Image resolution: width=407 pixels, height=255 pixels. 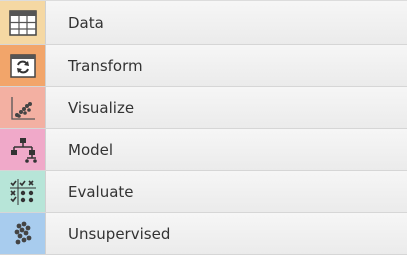 What do you see at coordinates (119, 233) in the screenshot?
I see `category-label: Unsupervised` at bounding box center [119, 233].